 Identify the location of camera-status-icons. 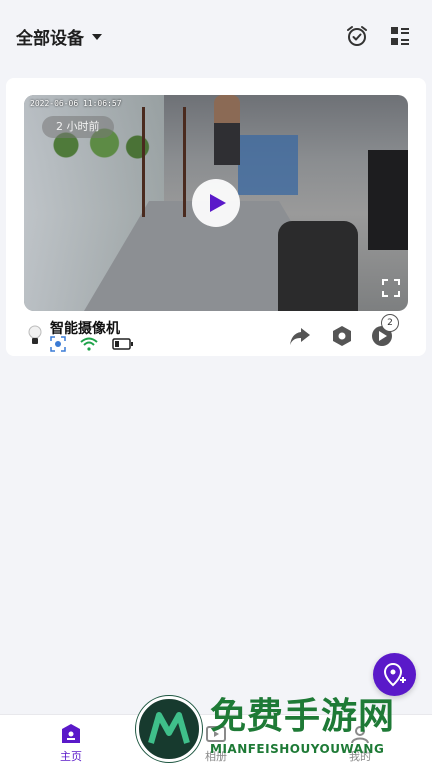
(92, 344).